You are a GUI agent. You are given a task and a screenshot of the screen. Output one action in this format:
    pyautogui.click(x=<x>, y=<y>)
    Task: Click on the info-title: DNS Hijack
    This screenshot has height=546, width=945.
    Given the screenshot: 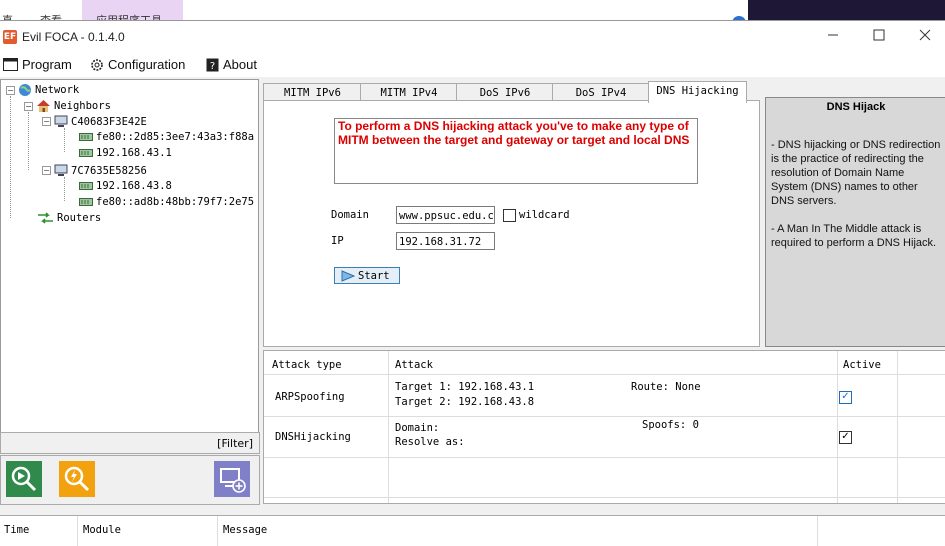 What is the action you would take?
    pyautogui.click(x=856, y=107)
    